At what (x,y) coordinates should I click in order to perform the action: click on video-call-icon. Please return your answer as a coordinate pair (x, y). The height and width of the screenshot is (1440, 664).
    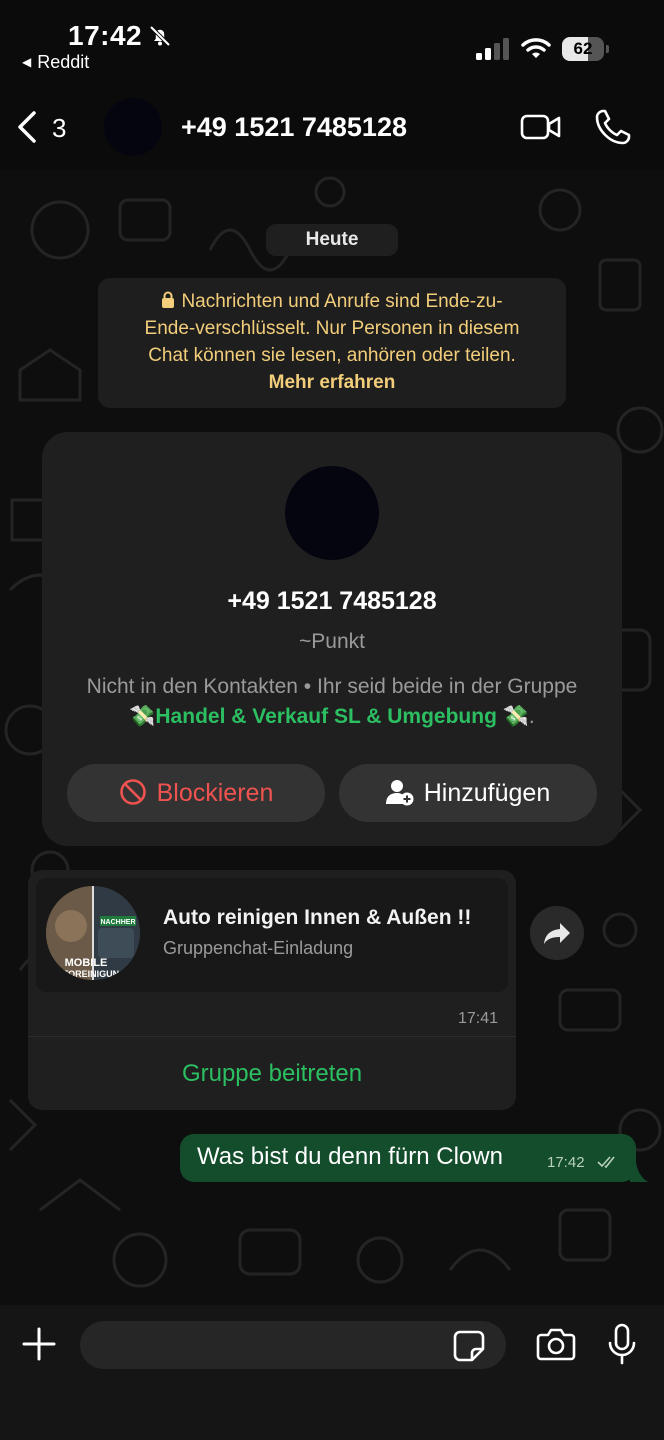
    Looking at the image, I should click on (541, 127).